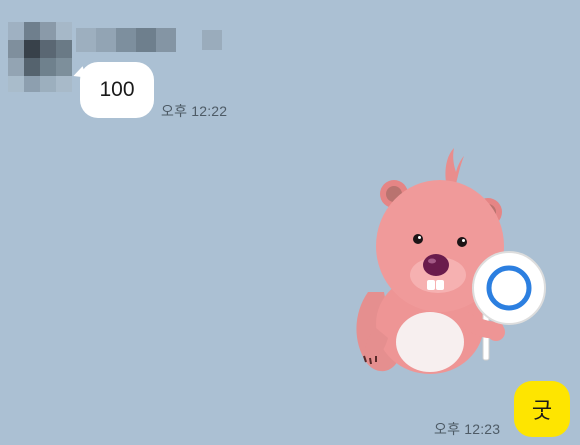 The width and height of the screenshot is (580, 445). I want to click on incoming-message-text: 100, so click(117, 89).